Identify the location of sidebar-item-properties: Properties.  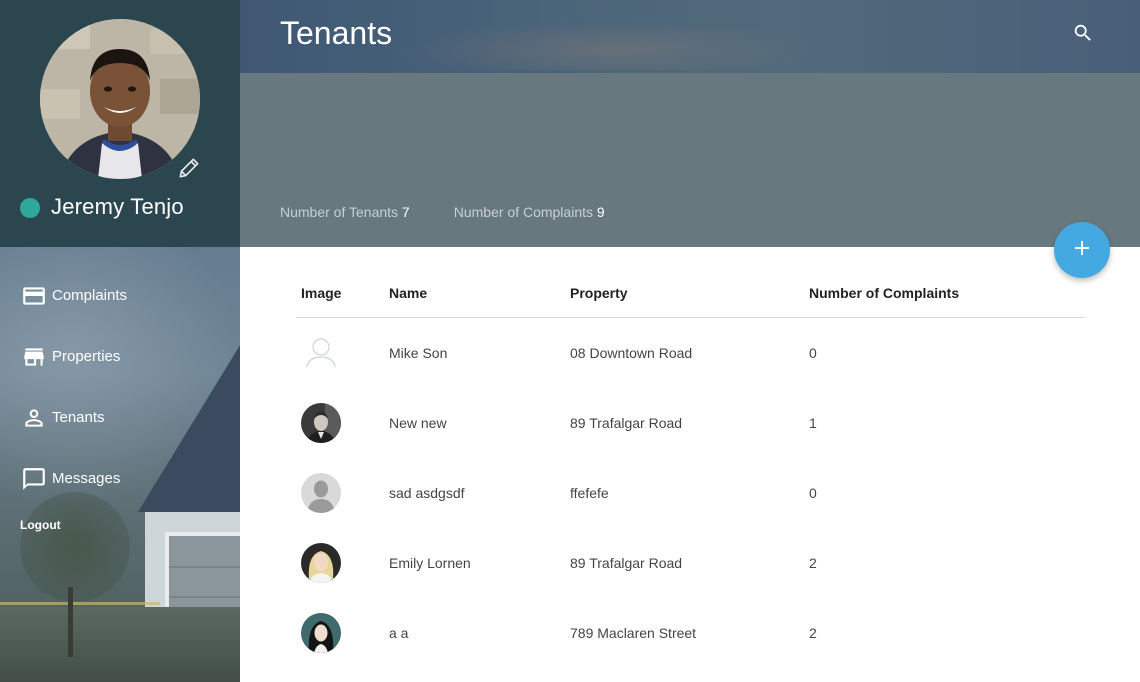
(120, 356).